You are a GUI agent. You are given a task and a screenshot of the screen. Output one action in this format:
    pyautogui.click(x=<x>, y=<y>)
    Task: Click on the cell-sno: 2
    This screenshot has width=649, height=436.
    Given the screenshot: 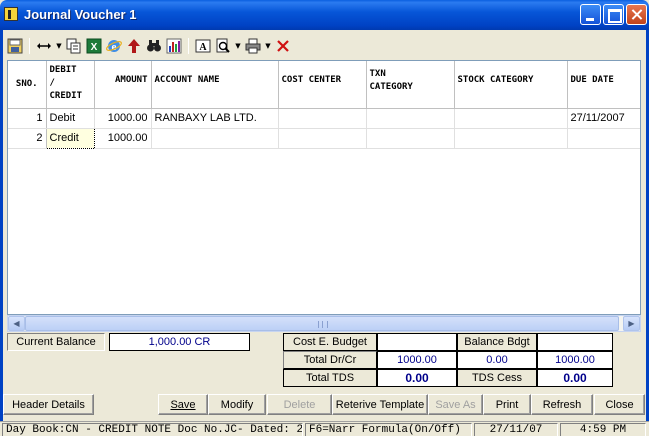 What is the action you would take?
    pyautogui.click(x=27, y=138)
    